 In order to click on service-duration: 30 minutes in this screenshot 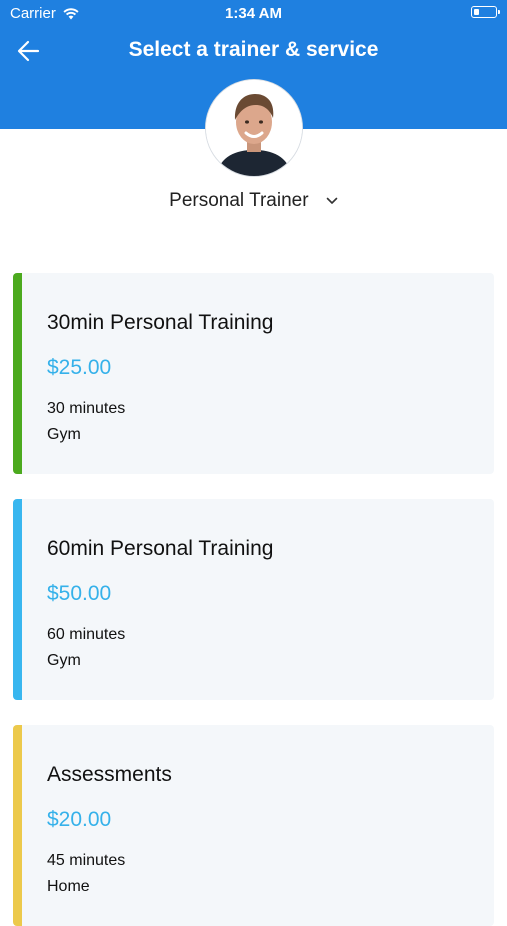, I will do `click(86, 408)`.